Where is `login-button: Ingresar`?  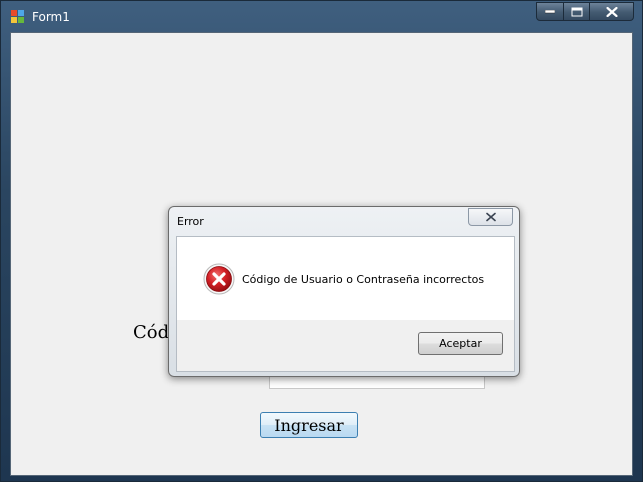
login-button: Ingresar is located at coordinates (309, 425).